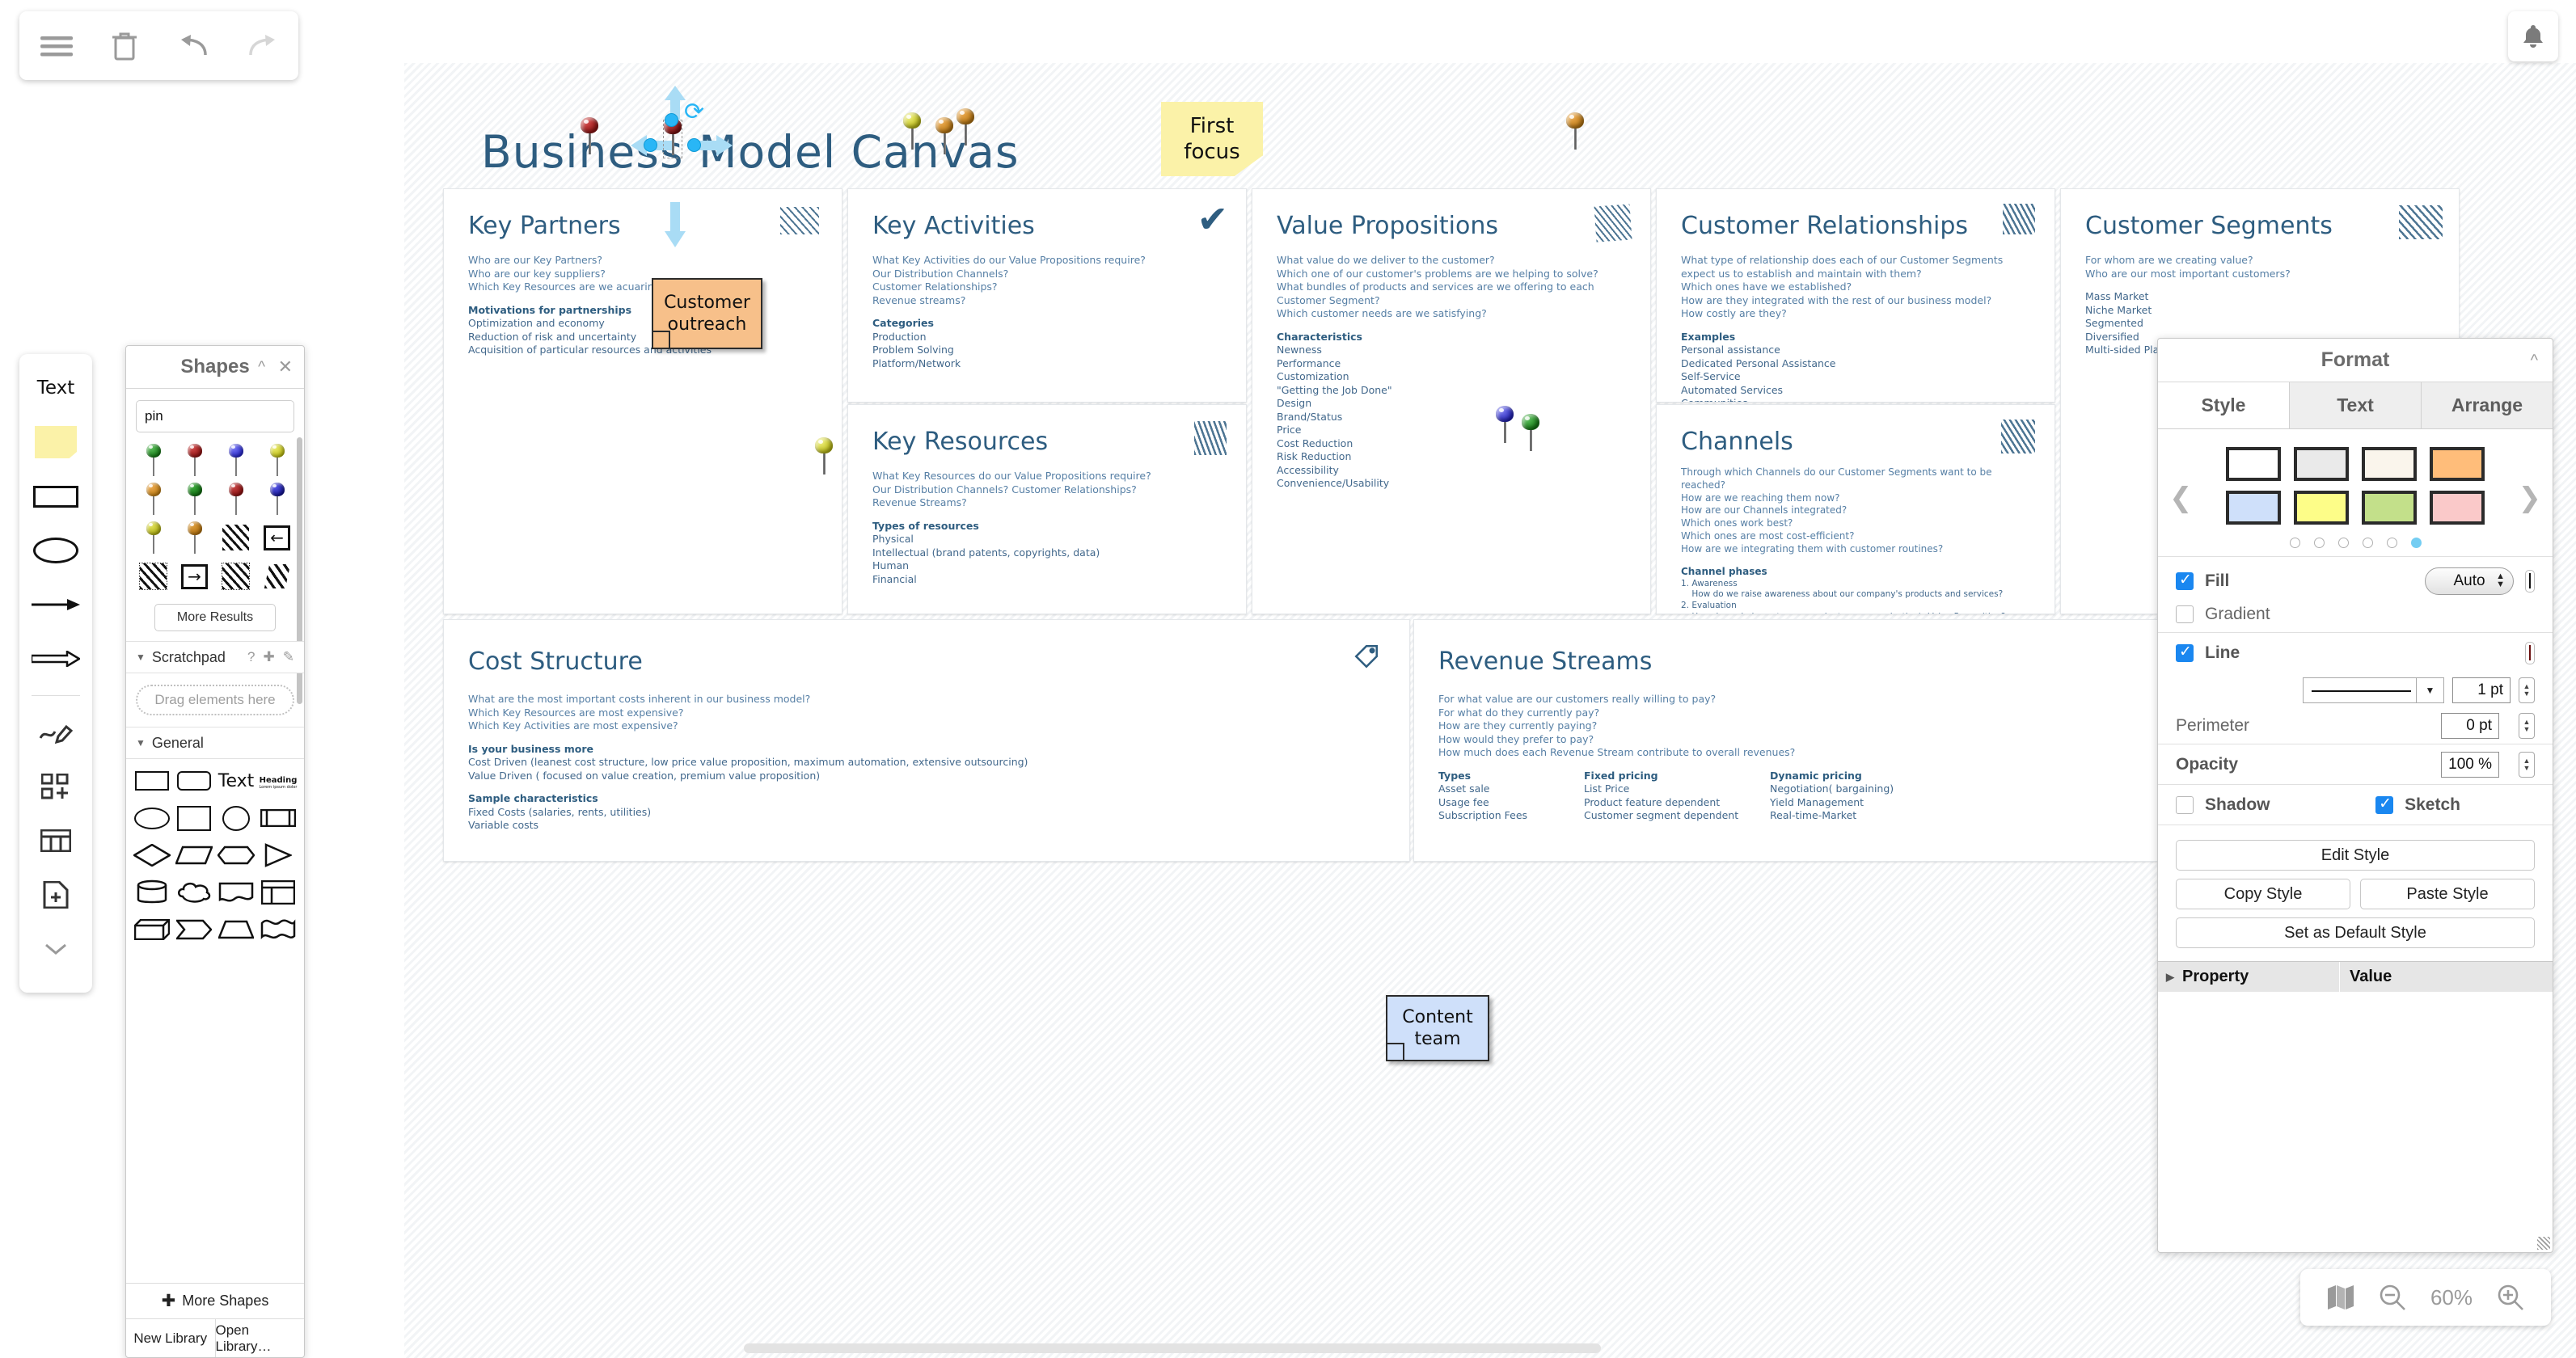  Describe the element at coordinates (2185, 805) in the screenshot. I see `shadow-checkbox` at that location.